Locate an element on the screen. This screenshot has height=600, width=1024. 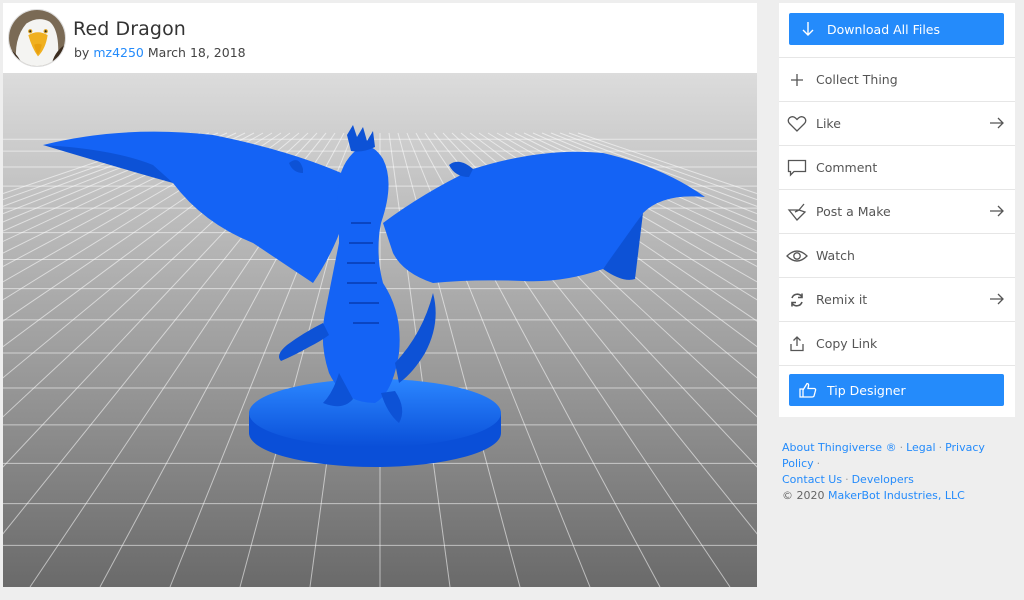
author-avatar is located at coordinates (37, 38).